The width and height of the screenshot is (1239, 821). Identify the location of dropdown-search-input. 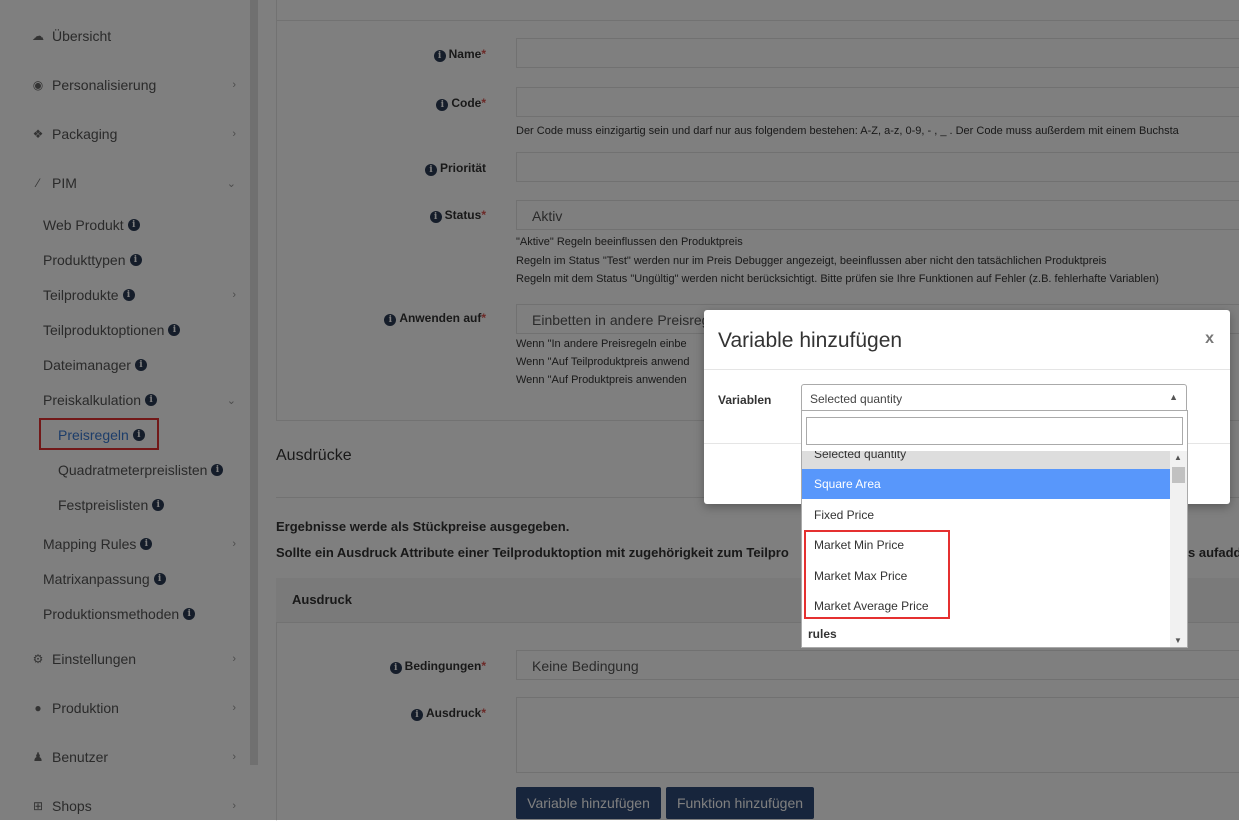
(994, 431).